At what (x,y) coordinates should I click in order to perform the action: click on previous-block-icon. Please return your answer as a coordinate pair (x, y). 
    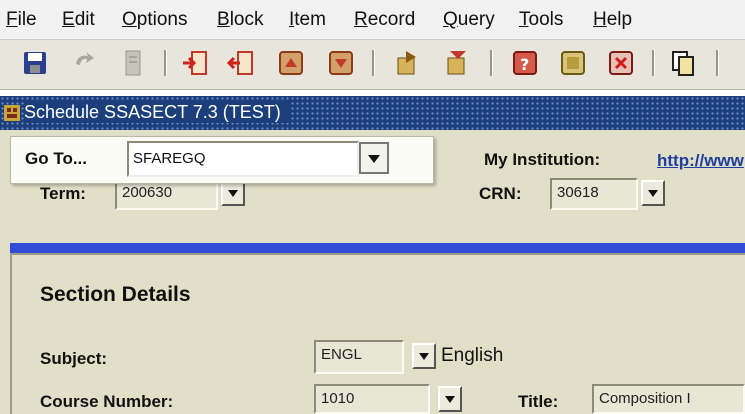
    Looking at the image, I should click on (291, 63).